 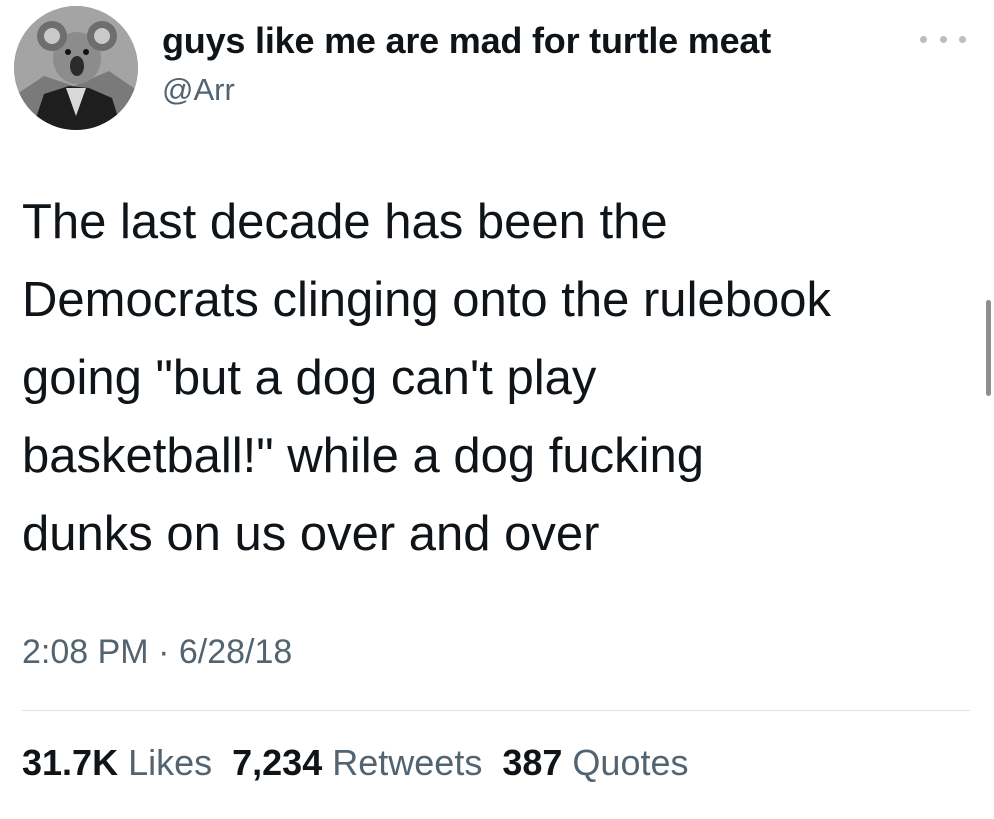 What do you see at coordinates (988, 348) in the screenshot?
I see `scrollbar` at bounding box center [988, 348].